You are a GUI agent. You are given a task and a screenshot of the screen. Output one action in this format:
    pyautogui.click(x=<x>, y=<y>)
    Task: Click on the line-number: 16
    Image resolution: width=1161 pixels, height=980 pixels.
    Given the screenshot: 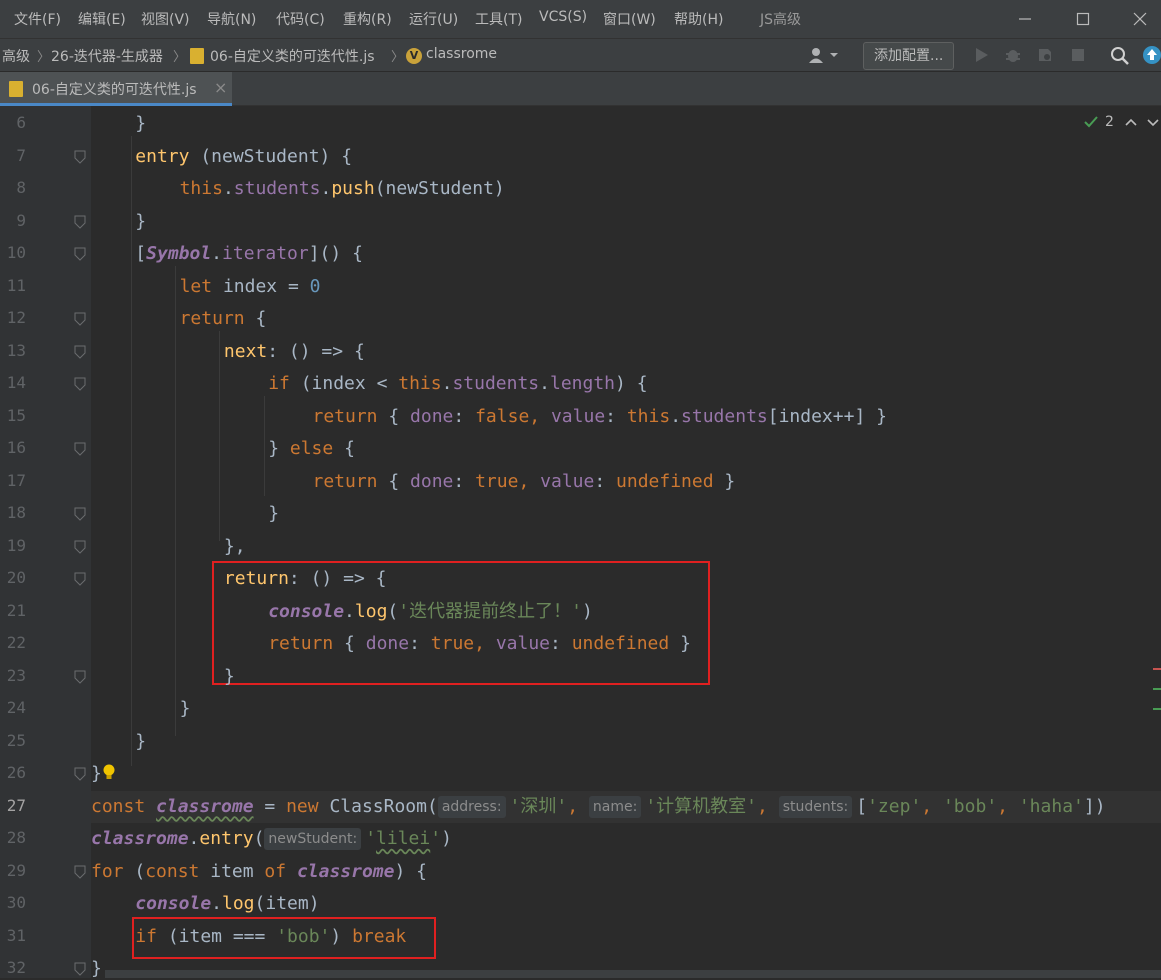 What is the action you would take?
    pyautogui.click(x=16, y=447)
    